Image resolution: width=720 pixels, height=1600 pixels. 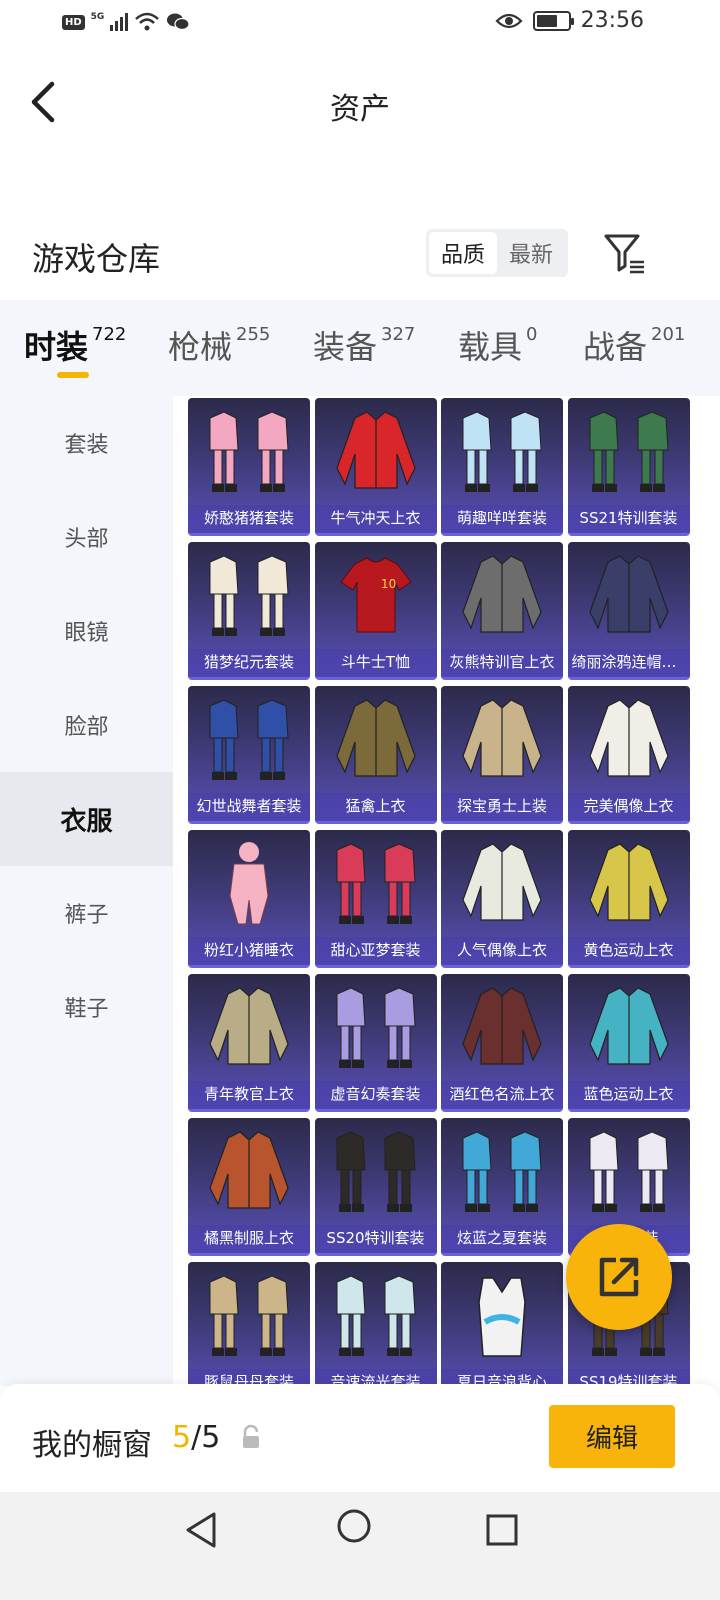 What do you see at coordinates (375, 951) in the screenshot?
I see `item-name: 甜心亚梦套装` at bounding box center [375, 951].